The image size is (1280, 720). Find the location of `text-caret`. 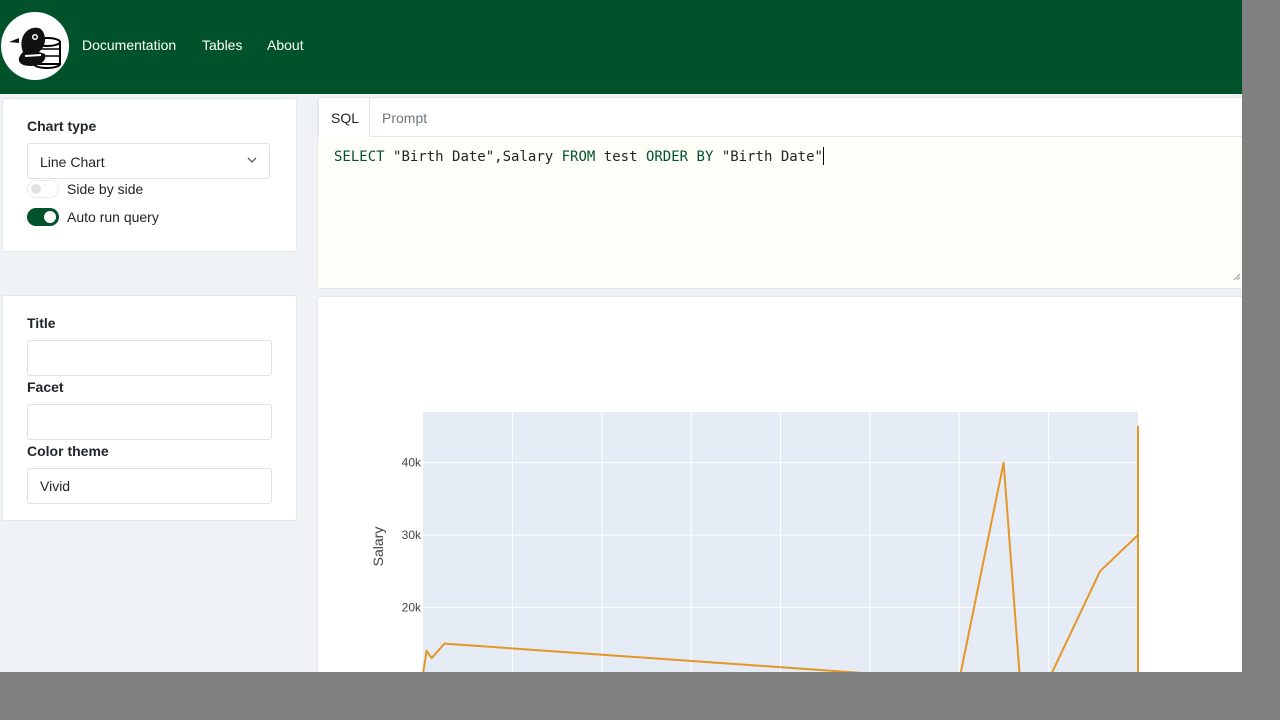

text-caret is located at coordinates (823, 156).